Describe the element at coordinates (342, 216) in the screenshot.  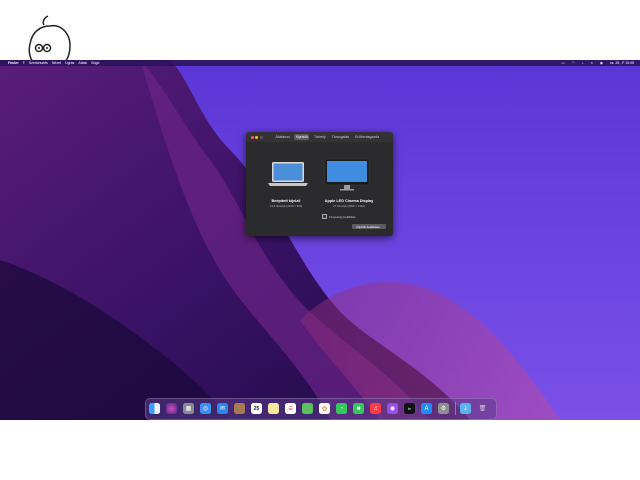
I see `brightness-checkbox-label: Fényesség beállítása` at that location.